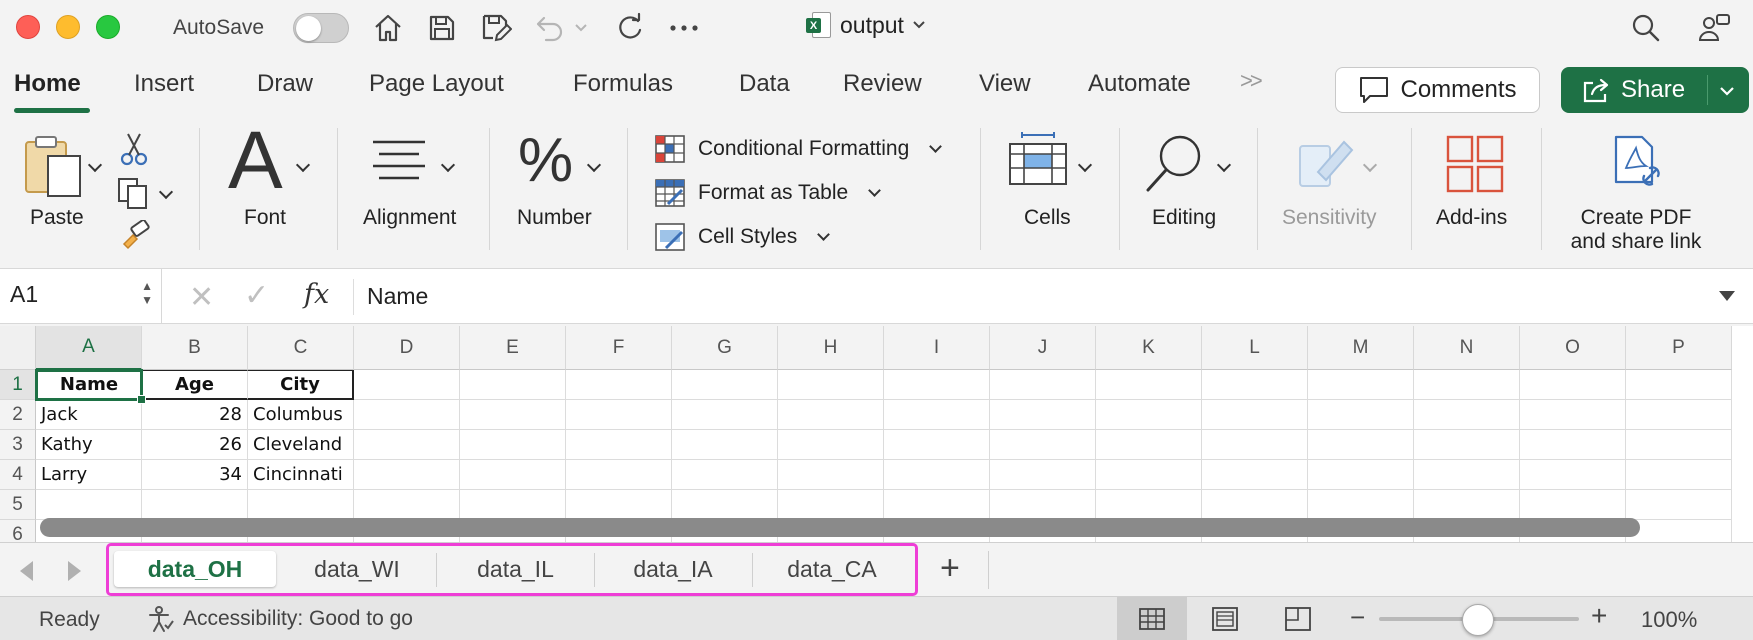 Image resolution: width=1753 pixels, height=640 pixels. Describe the element at coordinates (1573, 505) in the screenshot. I see `cell-o5` at that location.